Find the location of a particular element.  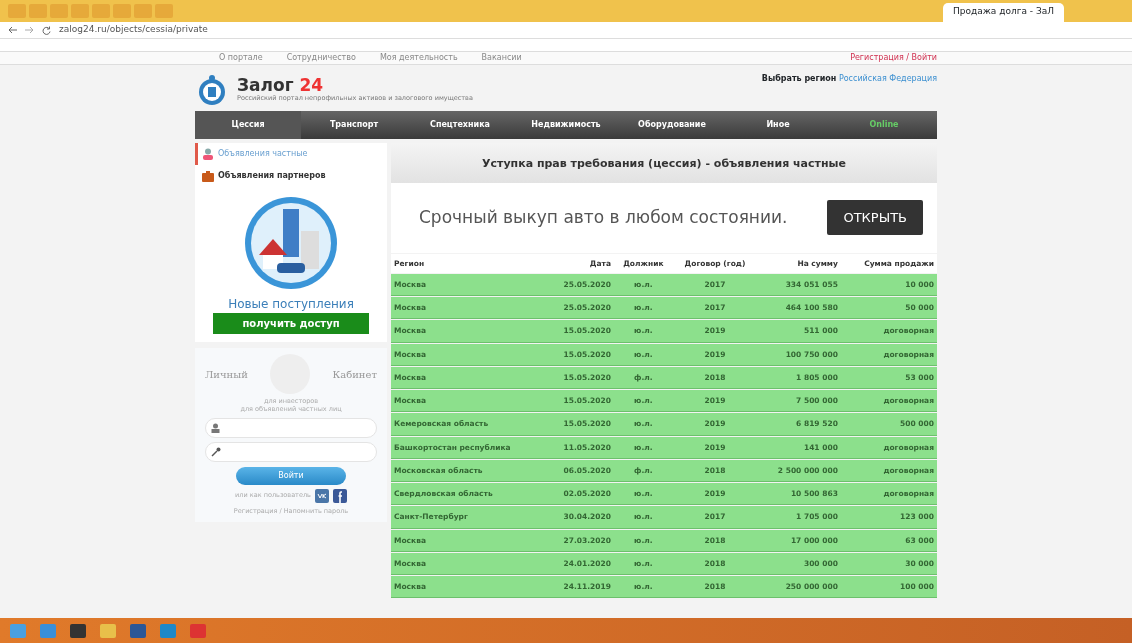

site-logo-text: Залог 24 is located at coordinates (355, 85).